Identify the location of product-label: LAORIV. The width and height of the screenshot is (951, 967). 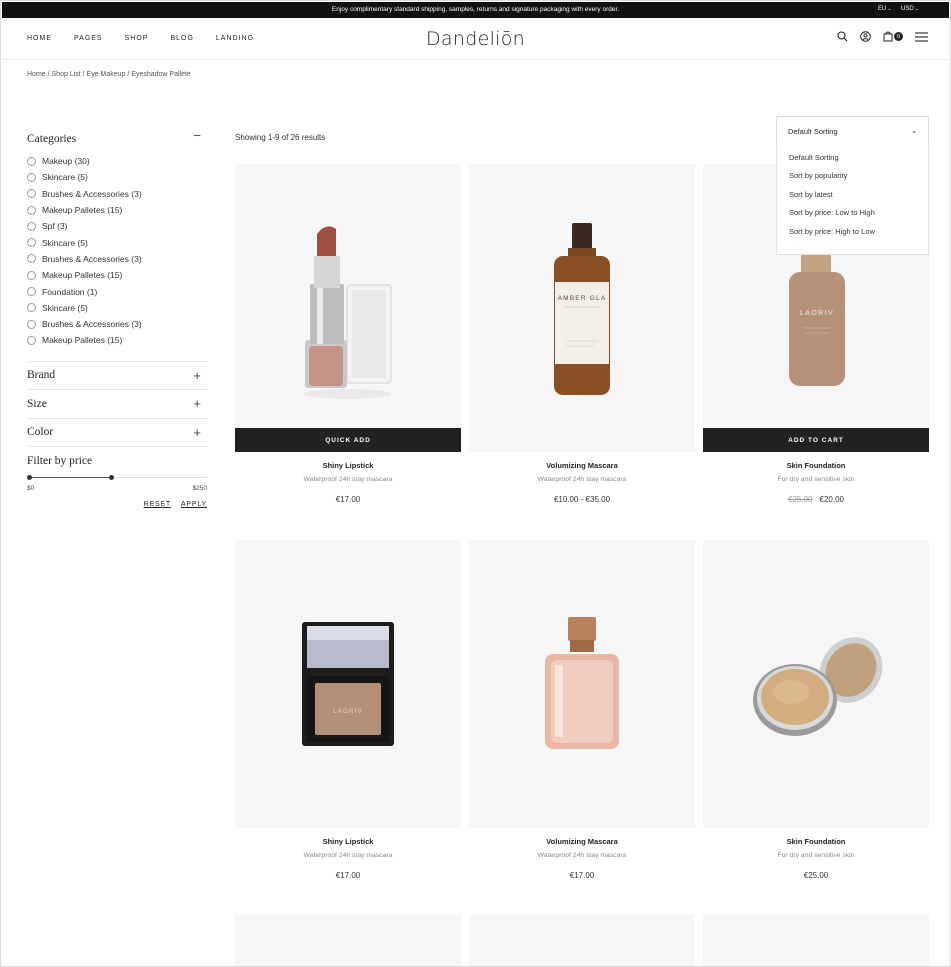
(348, 712).